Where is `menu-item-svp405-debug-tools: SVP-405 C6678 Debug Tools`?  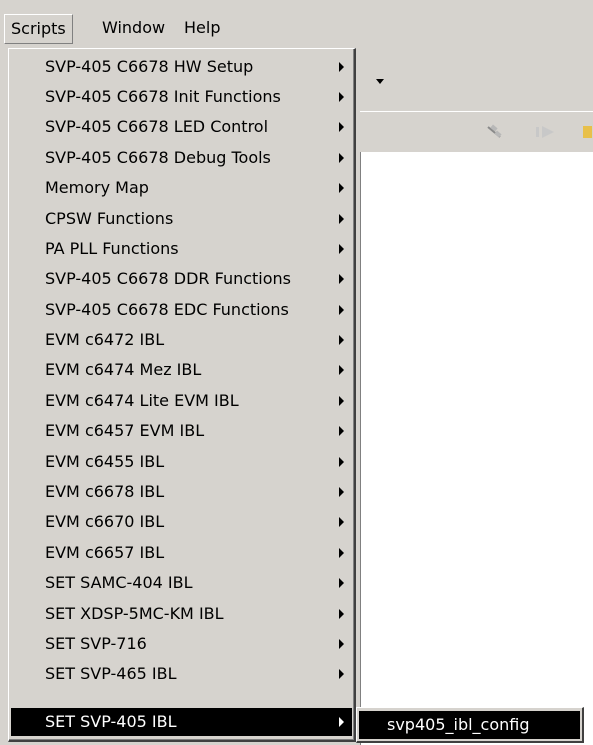
menu-item-svp405-debug-tools: SVP-405 C6678 Debug Tools is located at coordinates (181, 158).